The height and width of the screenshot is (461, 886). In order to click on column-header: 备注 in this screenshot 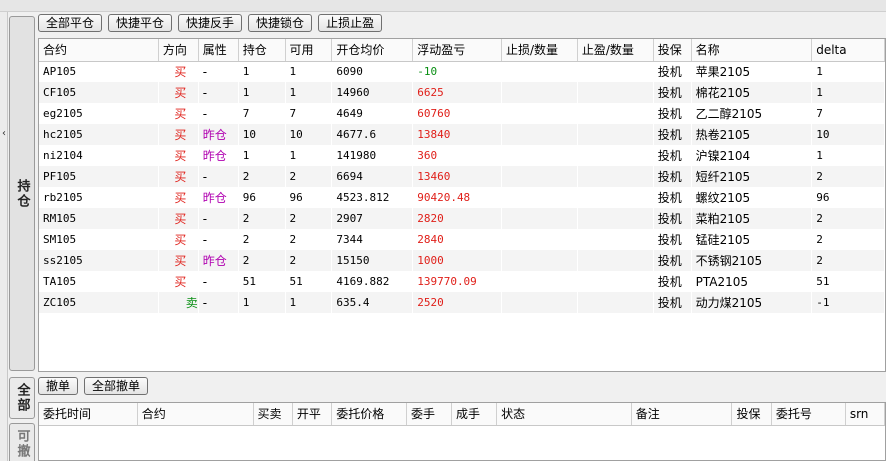, I will do `click(682, 414)`.